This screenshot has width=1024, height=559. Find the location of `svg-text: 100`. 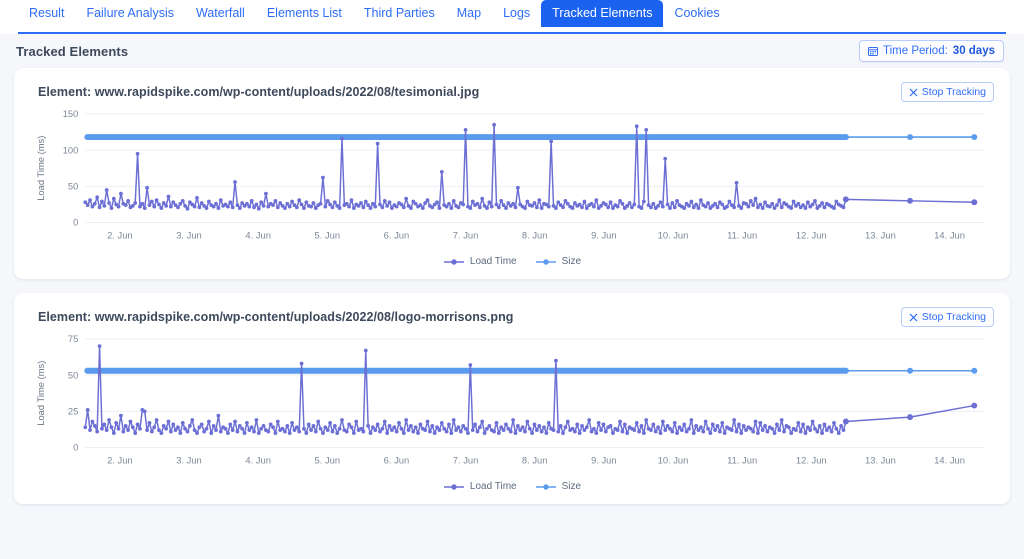

svg-text: 100 is located at coordinates (71, 150).